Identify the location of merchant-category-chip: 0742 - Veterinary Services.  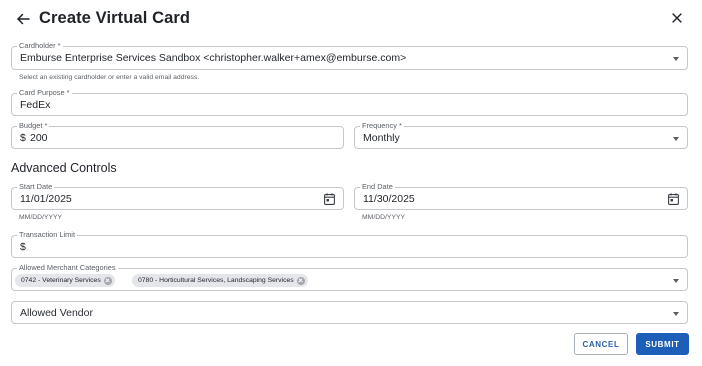
(65, 280).